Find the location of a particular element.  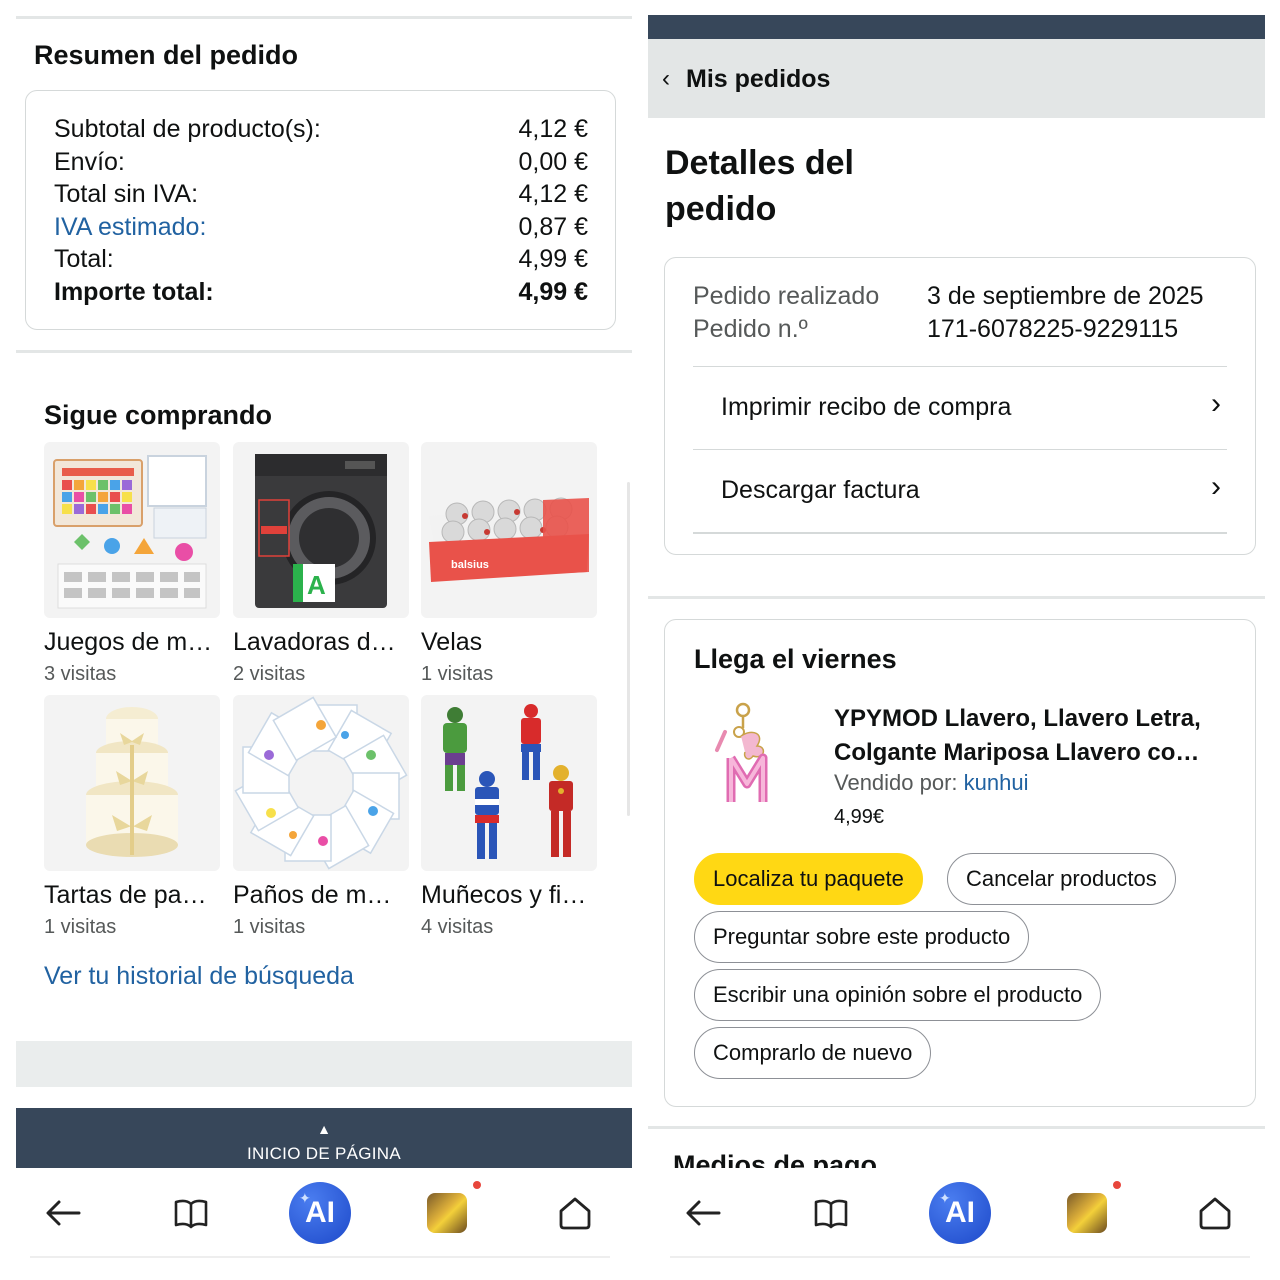

grand-total-row: Importe total: 4,99 € is located at coordinates (321, 294).